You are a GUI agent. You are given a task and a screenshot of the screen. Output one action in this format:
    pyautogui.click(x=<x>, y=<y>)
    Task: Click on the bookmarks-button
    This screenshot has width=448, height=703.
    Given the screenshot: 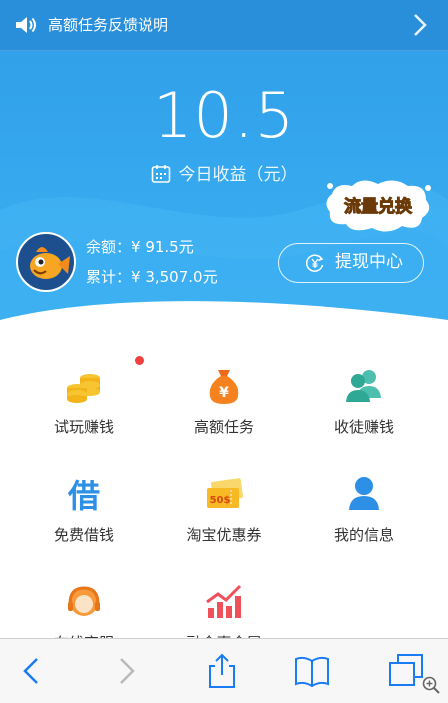 What is the action you would take?
    pyautogui.click(x=312, y=671)
    